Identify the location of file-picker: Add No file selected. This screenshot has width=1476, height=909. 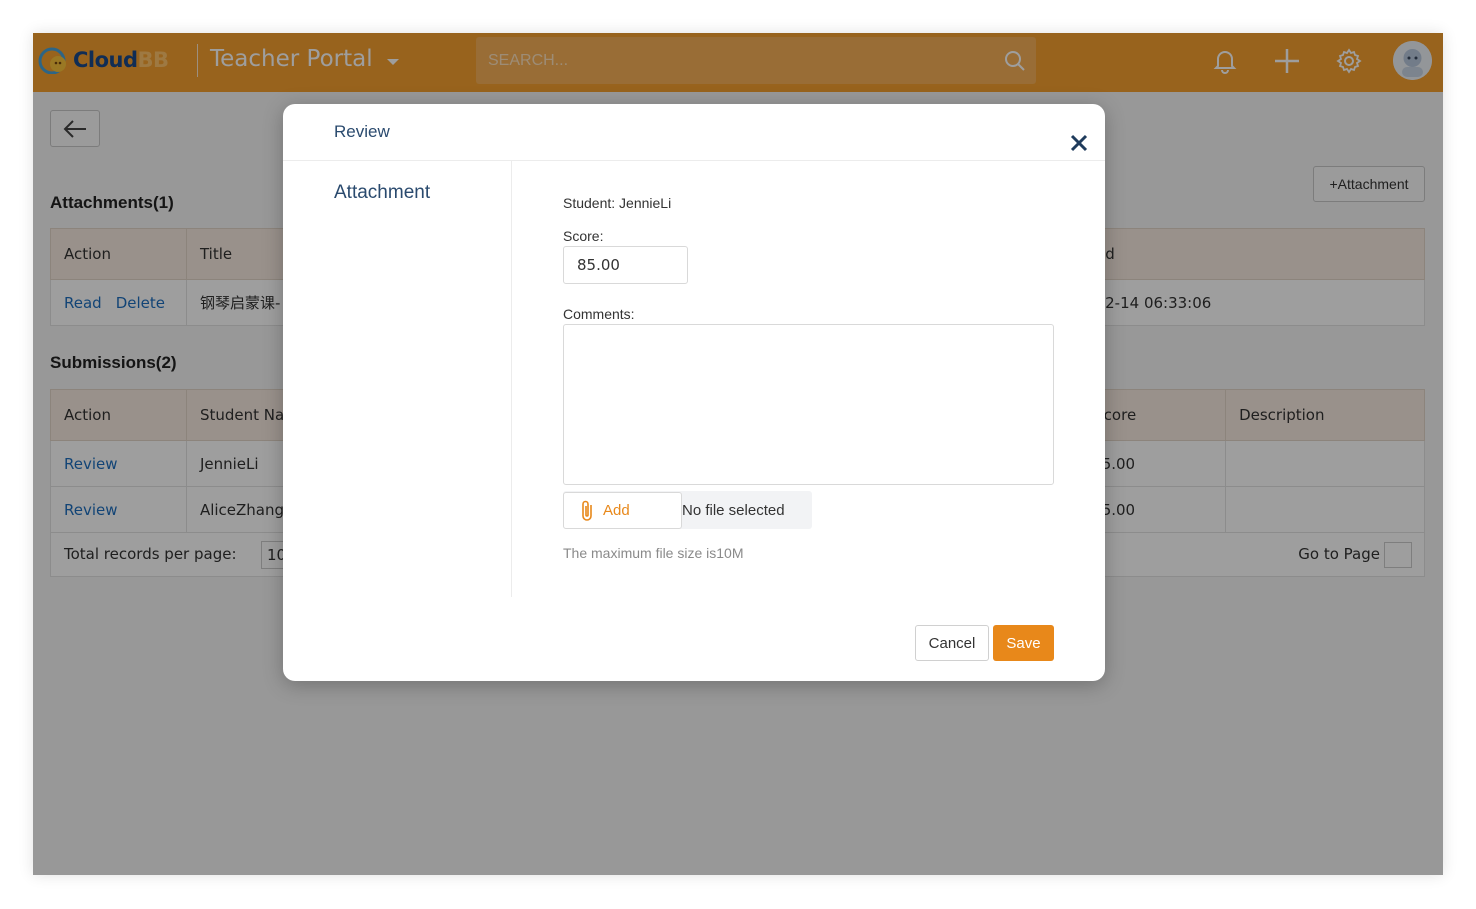
(687, 510).